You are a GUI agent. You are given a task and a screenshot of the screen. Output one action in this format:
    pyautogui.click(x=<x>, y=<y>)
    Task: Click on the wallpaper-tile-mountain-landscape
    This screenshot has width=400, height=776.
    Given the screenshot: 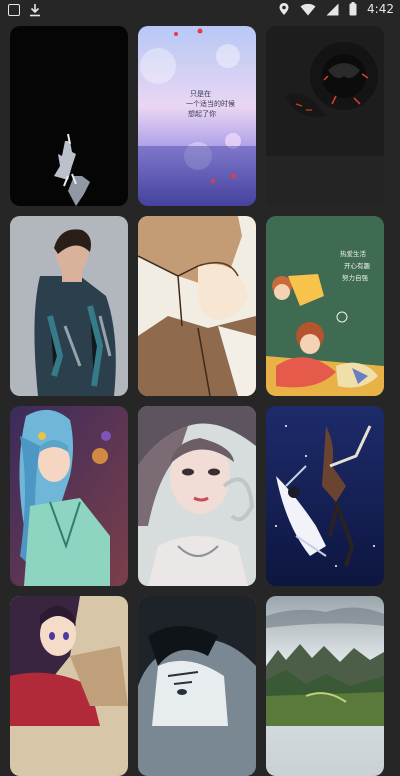 What is the action you would take?
    pyautogui.click(x=325, y=686)
    